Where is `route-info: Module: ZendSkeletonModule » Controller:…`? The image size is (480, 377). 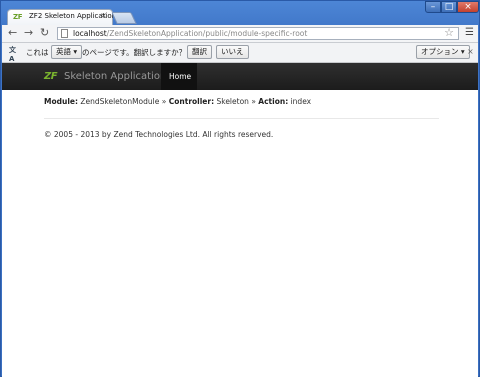 route-info: Module: ZendSkeletonModule » Controller:… is located at coordinates (177, 101).